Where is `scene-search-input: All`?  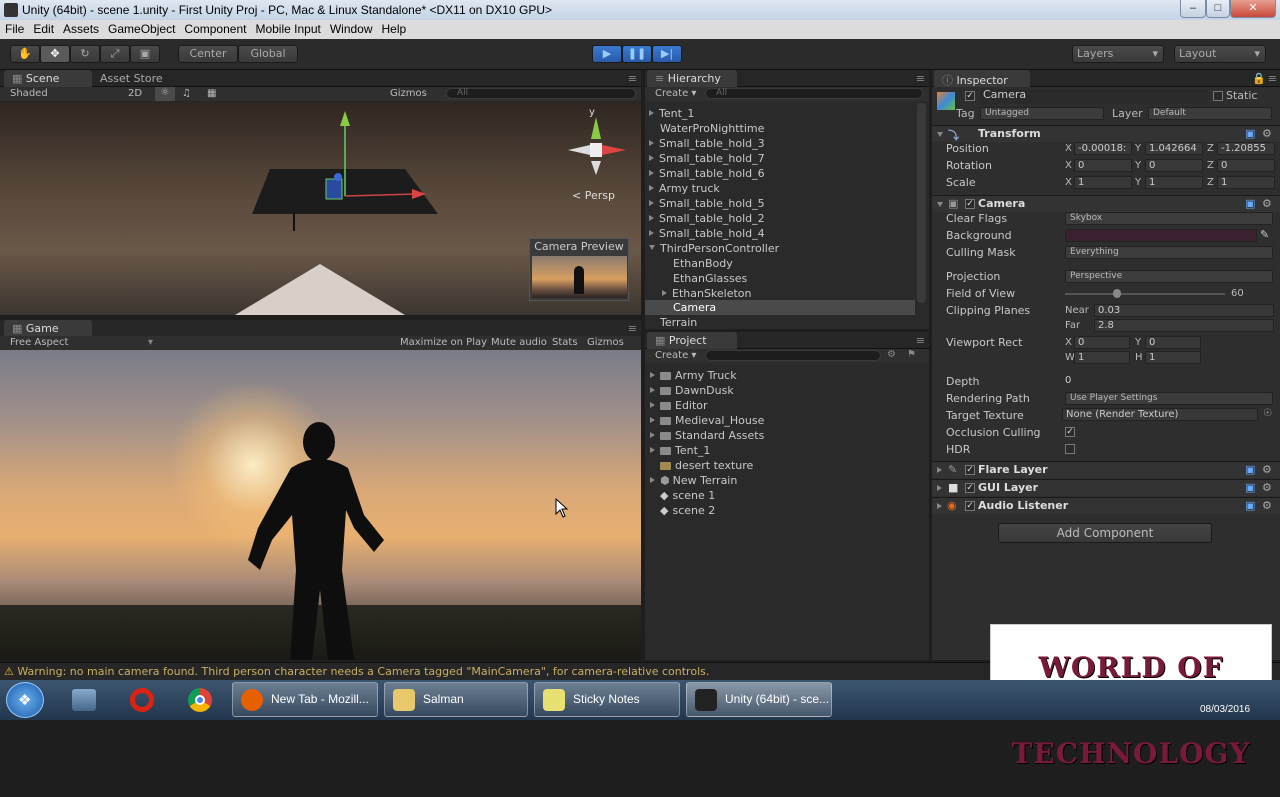
scene-search-input: All is located at coordinates (541, 93).